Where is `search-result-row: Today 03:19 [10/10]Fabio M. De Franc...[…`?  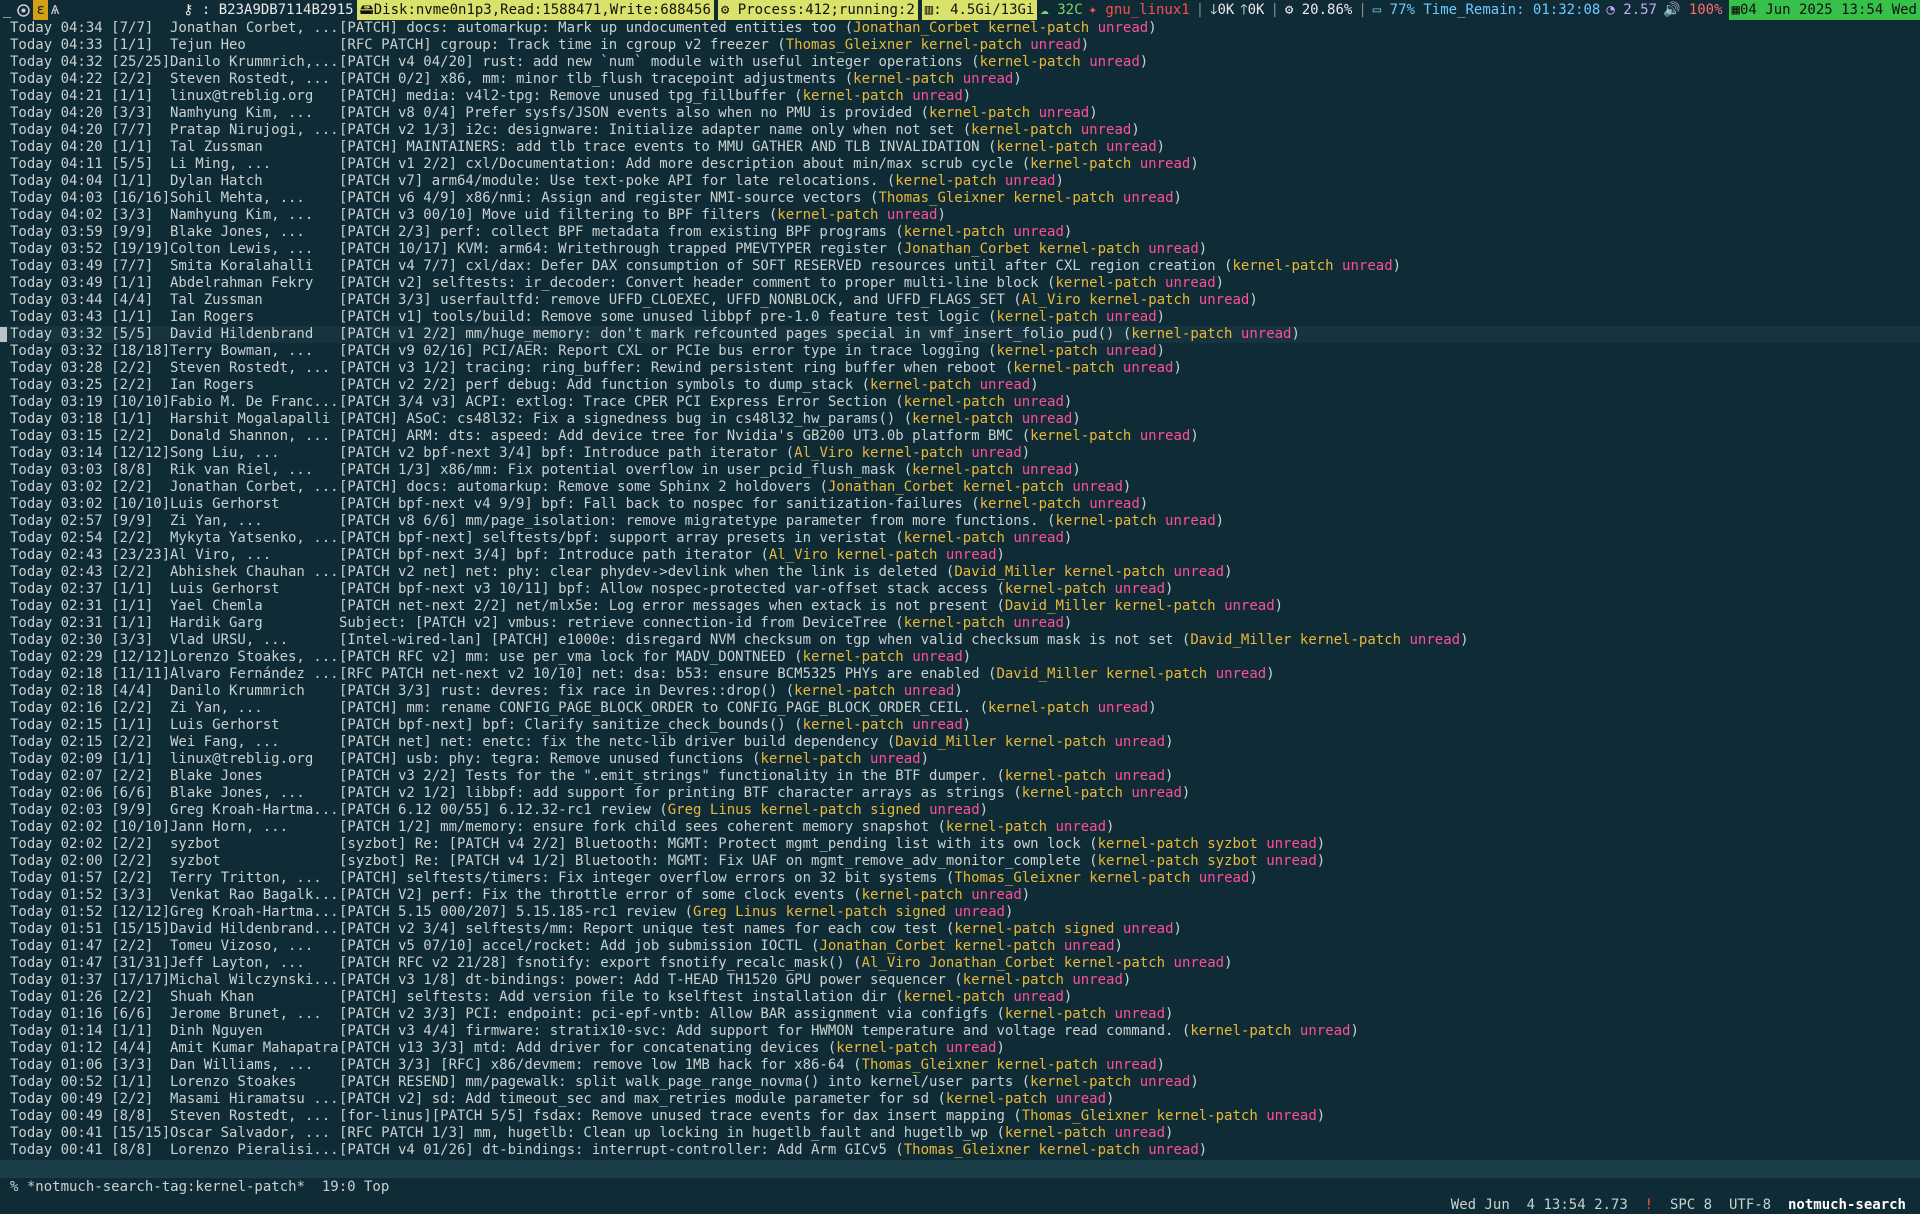
search-result-row: Today 03:19 [10/10]Fabio M. De Franc...[… is located at coordinates (960, 402).